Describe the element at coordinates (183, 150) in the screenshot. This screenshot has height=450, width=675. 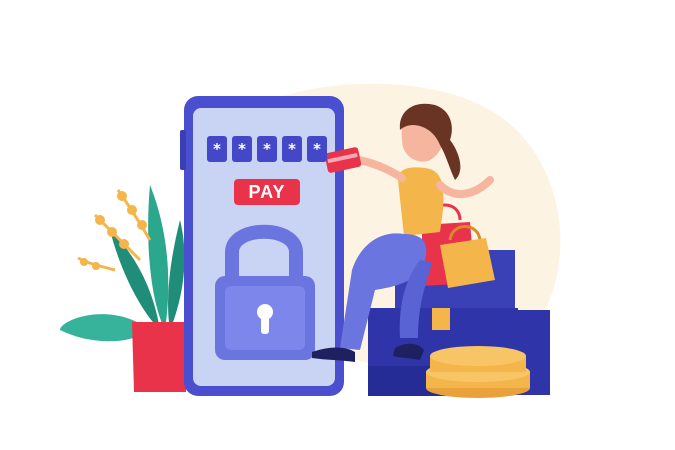
I see `phone-side-button` at that location.